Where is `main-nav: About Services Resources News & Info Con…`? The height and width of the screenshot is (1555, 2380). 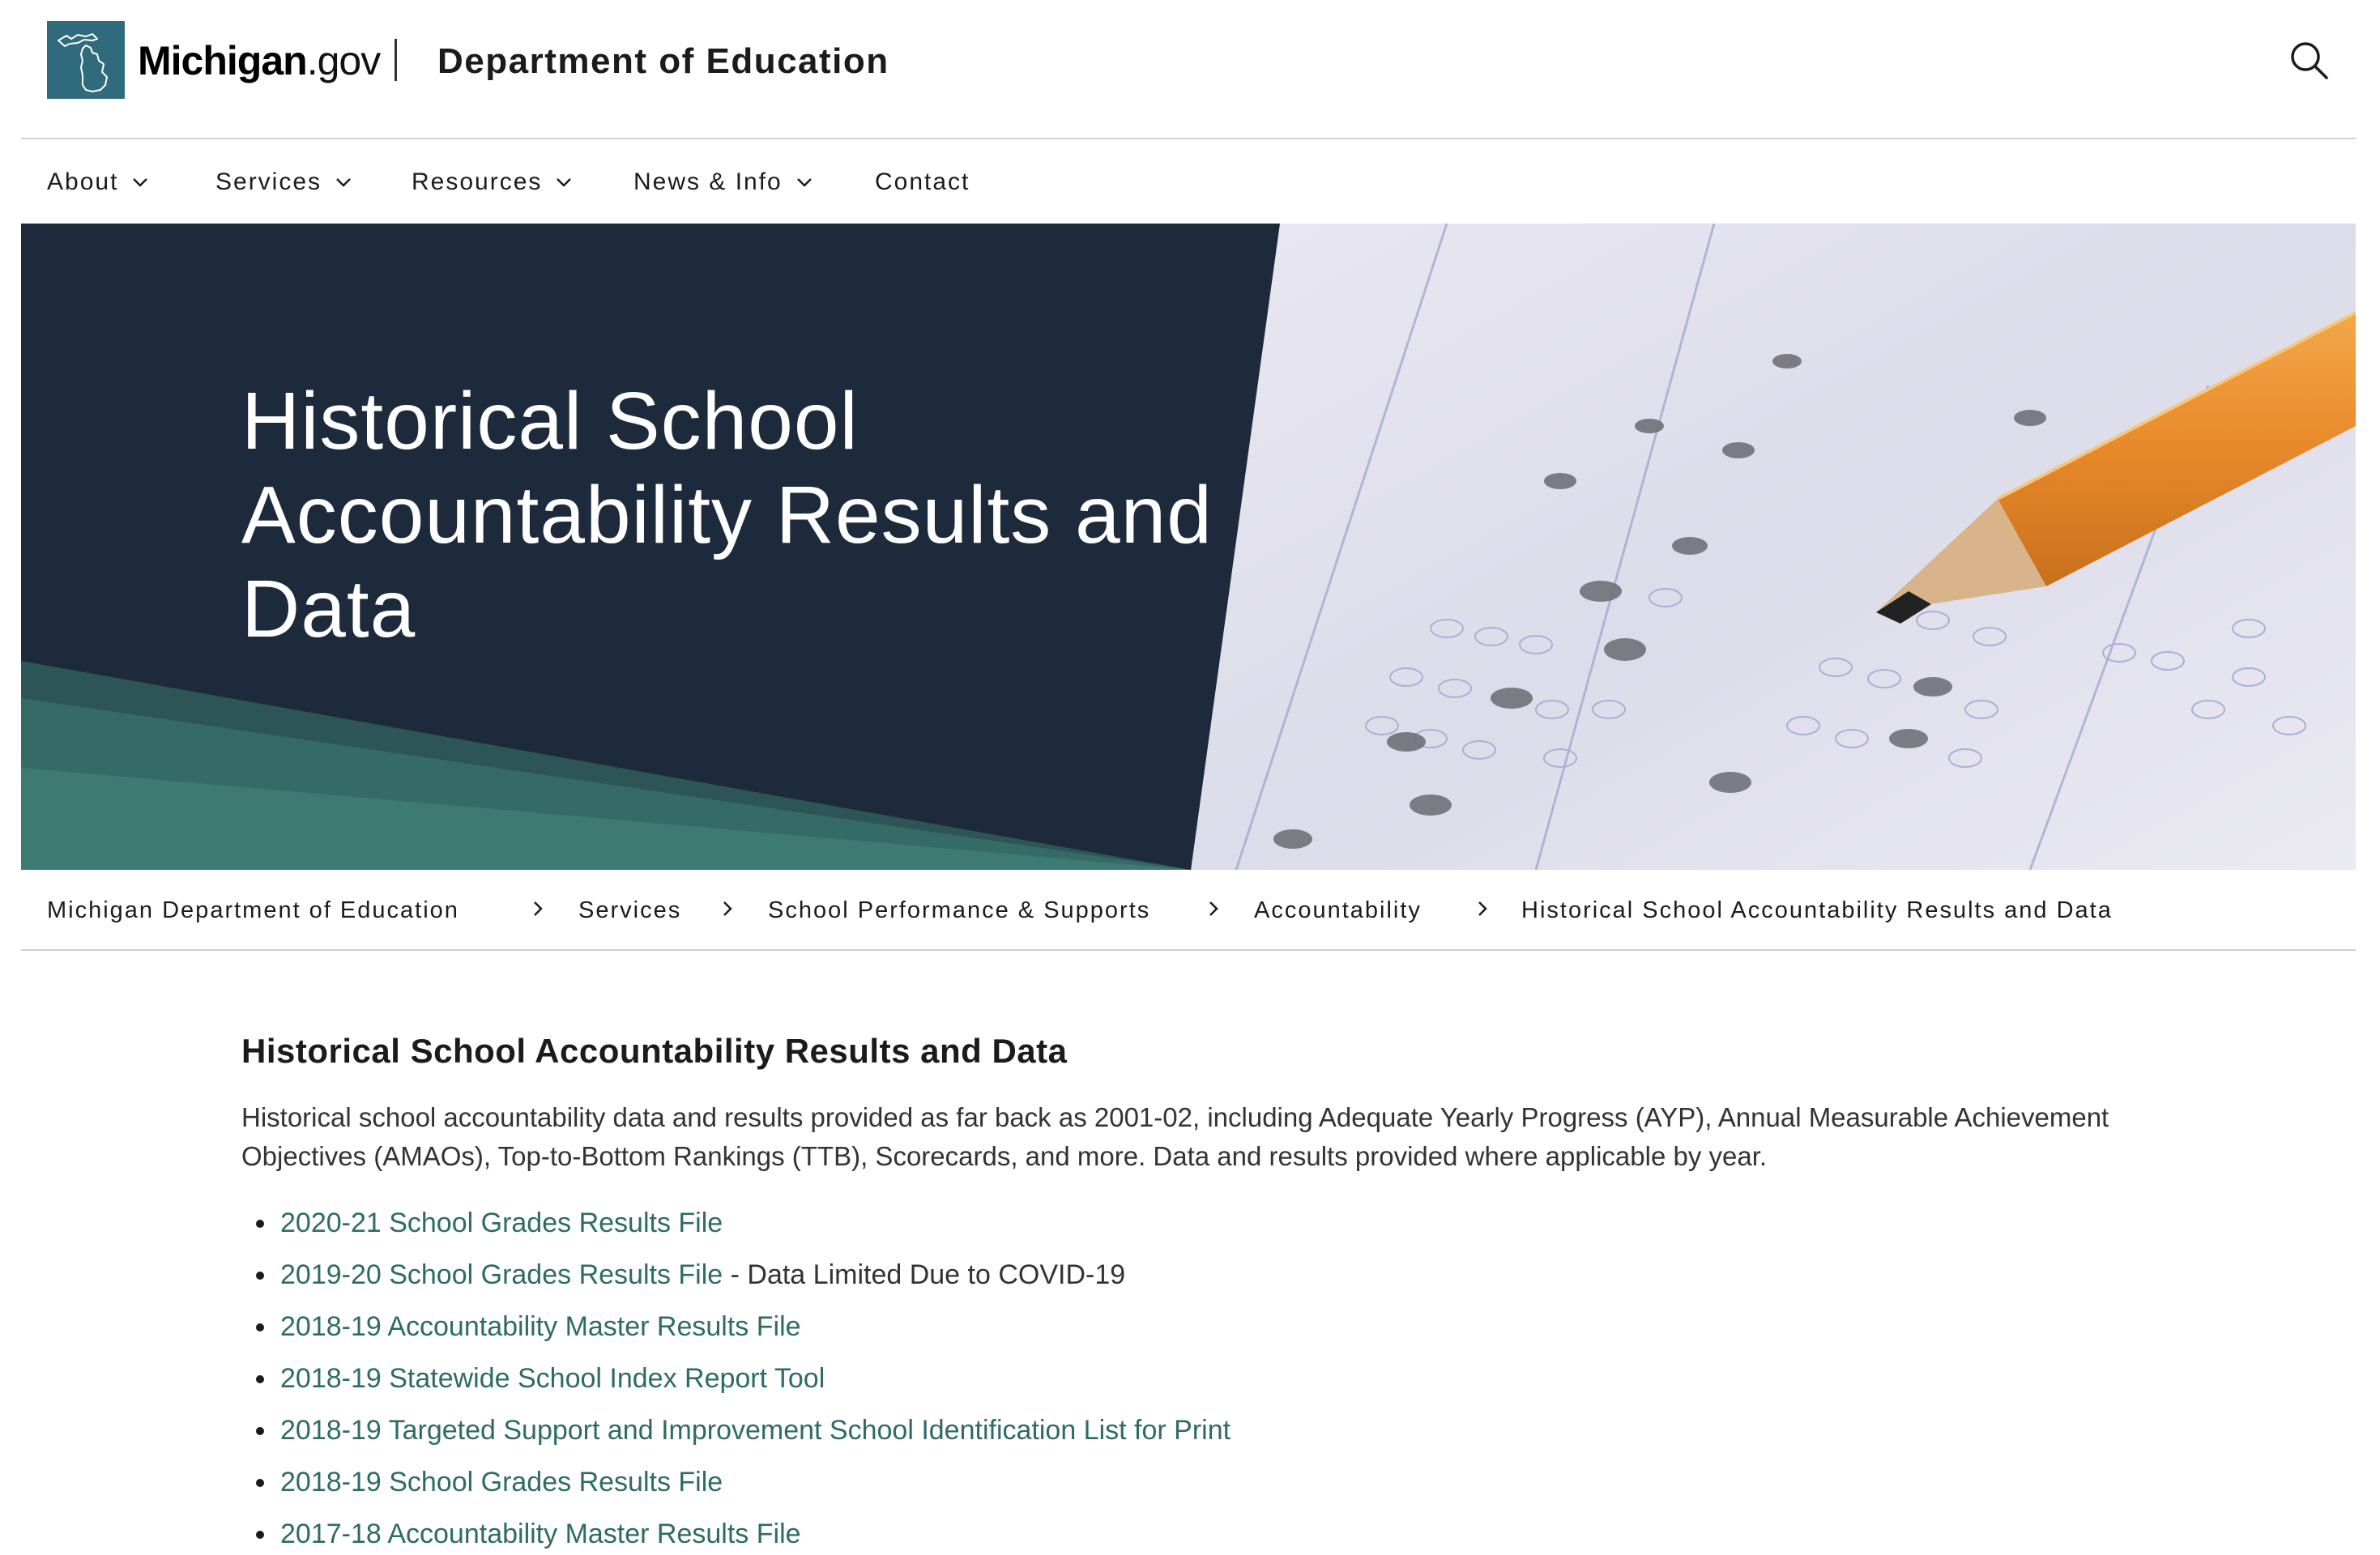
main-nav: About Services Resources News & Info Con… is located at coordinates (1190, 182).